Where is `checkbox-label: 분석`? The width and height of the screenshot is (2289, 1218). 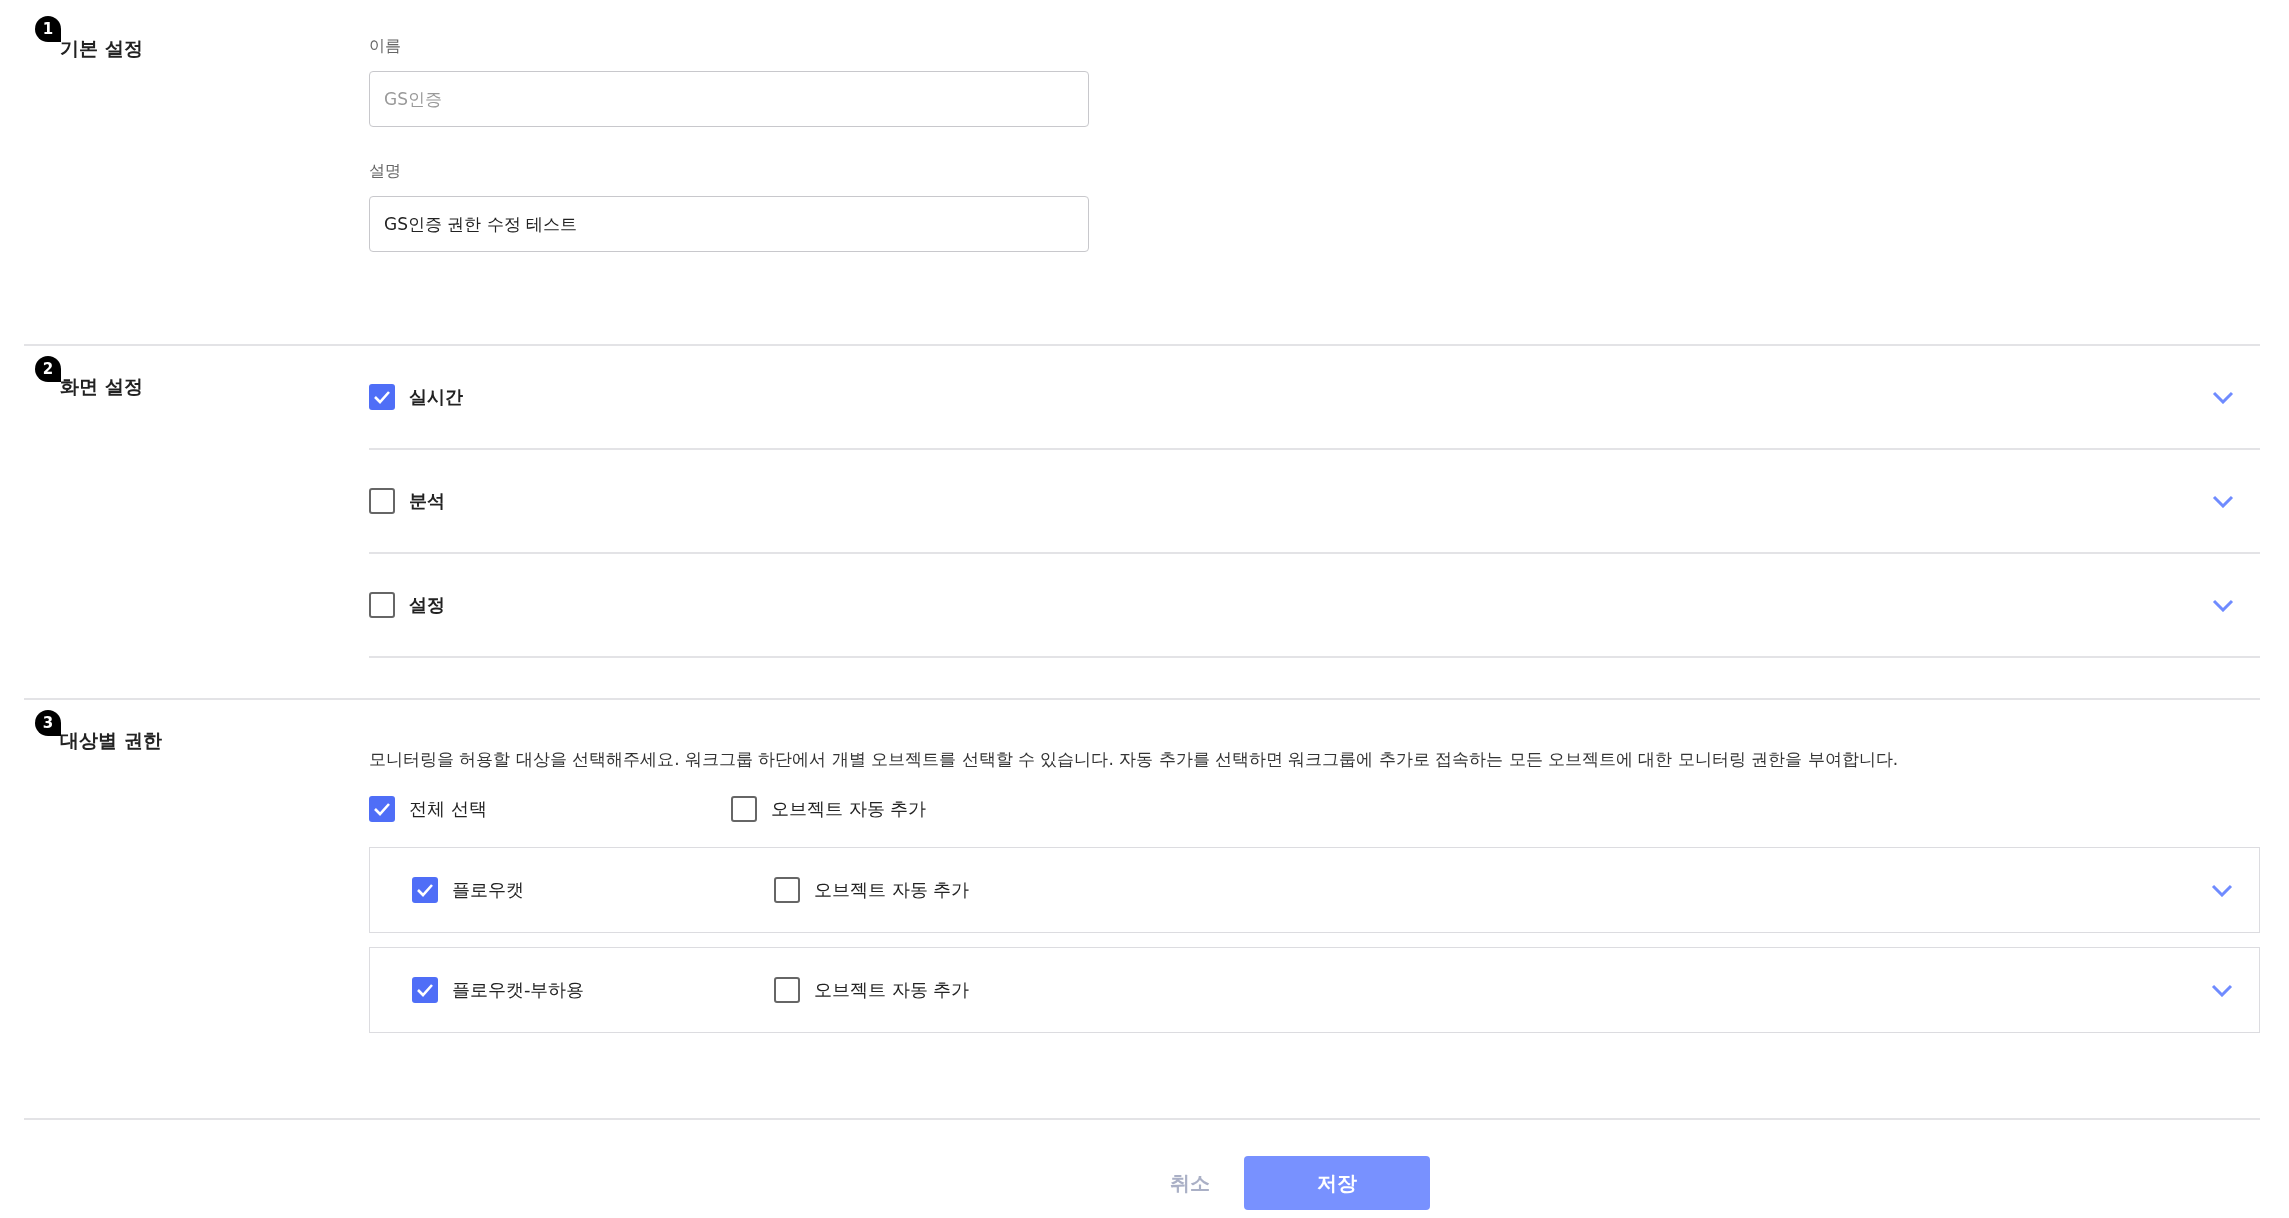
checkbox-label: 분석 is located at coordinates (427, 501).